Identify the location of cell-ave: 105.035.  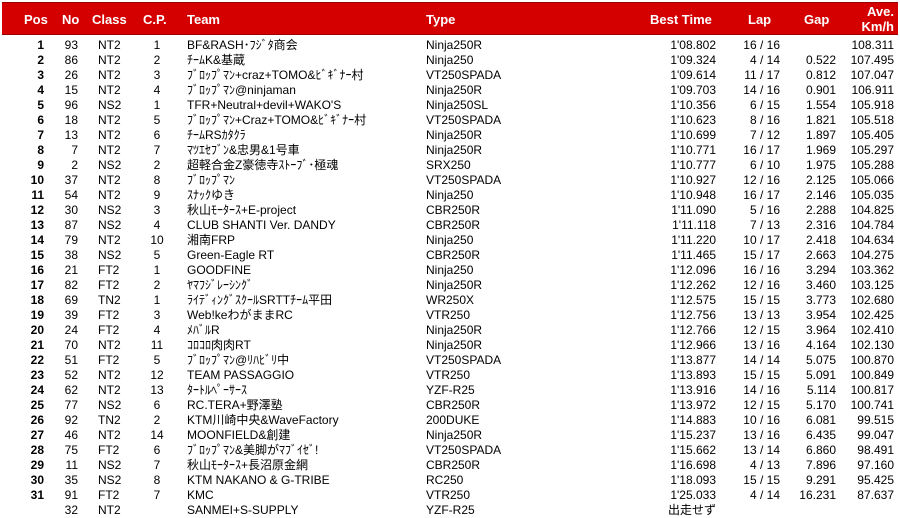
(872, 195).